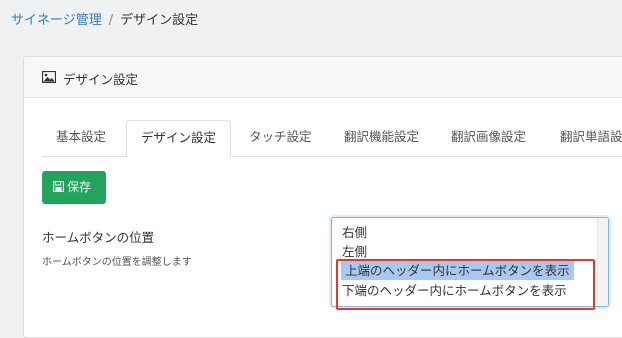  I want to click on save-button-label: 保存, so click(79, 187).